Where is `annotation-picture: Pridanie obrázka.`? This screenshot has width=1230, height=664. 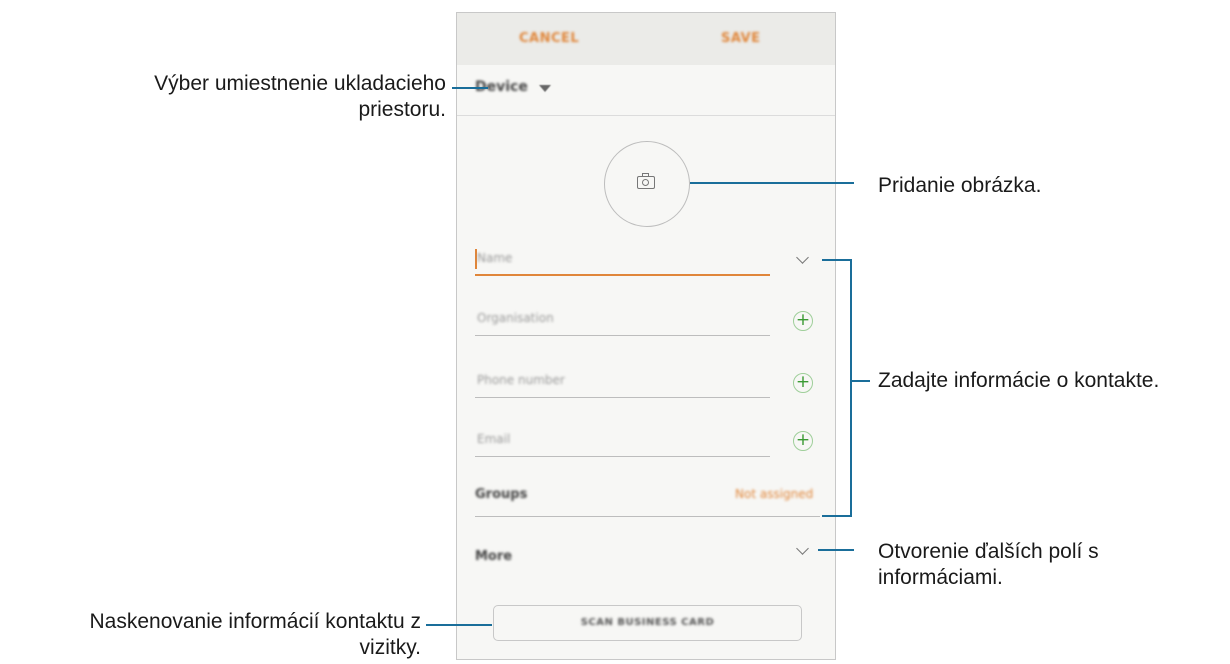 annotation-picture: Pridanie obrázka. is located at coordinates (960, 185).